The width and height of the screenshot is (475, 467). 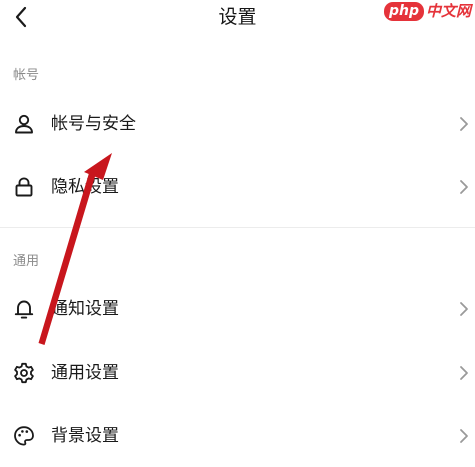 What do you see at coordinates (237, 187) in the screenshot?
I see `settings-item-privacy: 隐私设置` at bounding box center [237, 187].